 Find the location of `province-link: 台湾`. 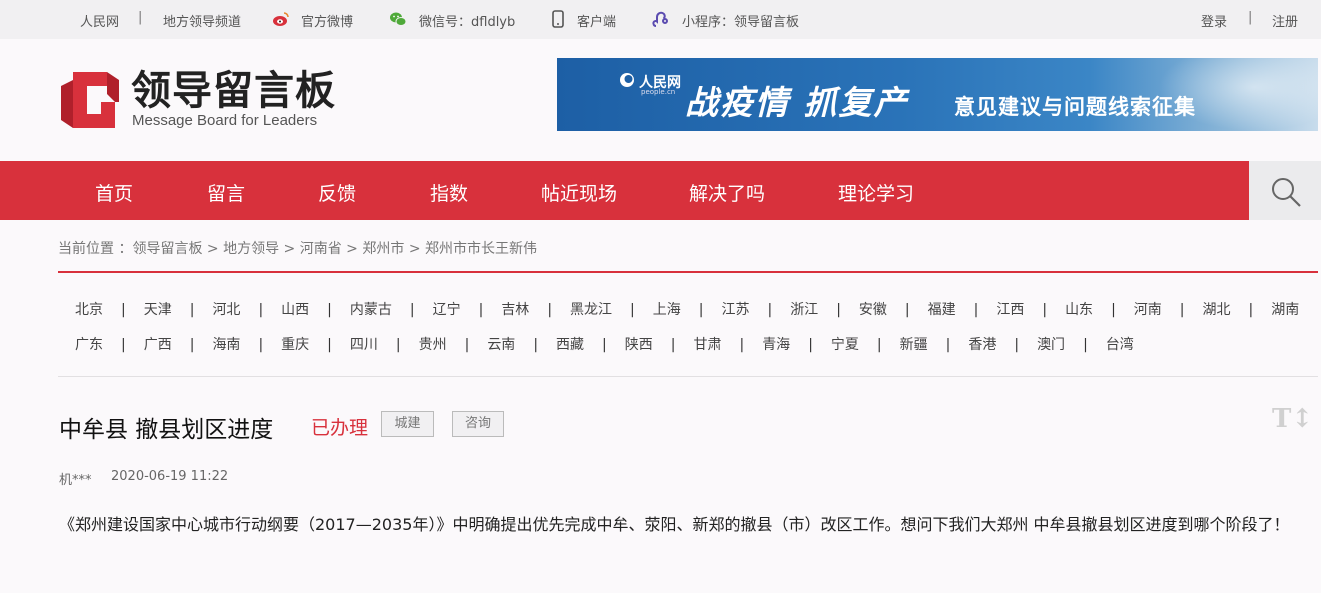

province-link: 台湾 is located at coordinates (1120, 345).